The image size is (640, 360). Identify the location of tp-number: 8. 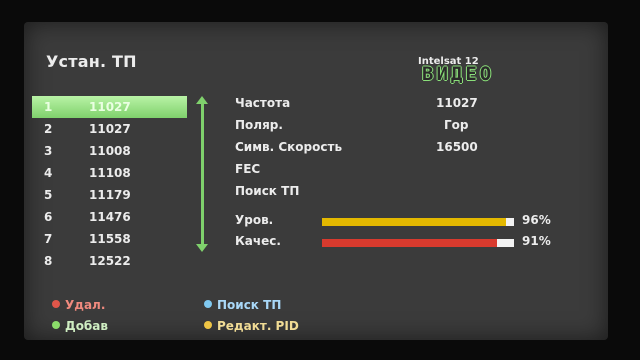
(48, 261).